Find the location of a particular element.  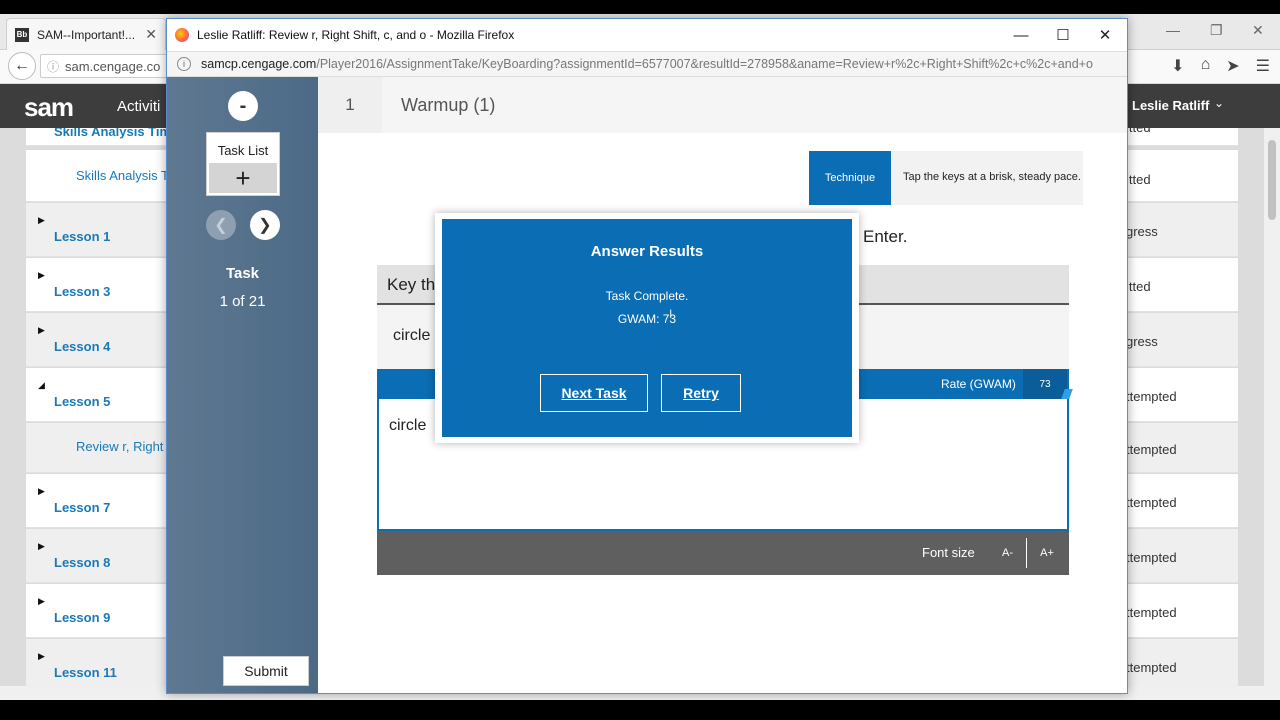

retry-button: Retry is located at coordinates (701, 393).